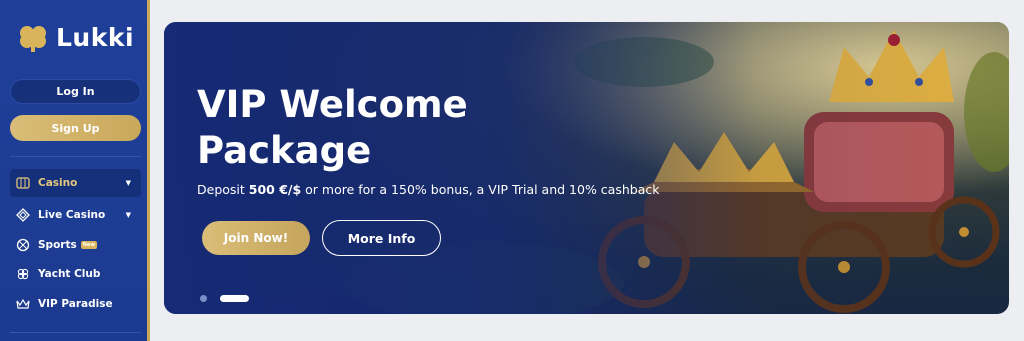 Image resolution: width=1024 pixels, height=341 pixels. What do you see at coordinates (275, 189) in the screenshot?
I see `subtitle-amount: 500 €/$` at bounding box center [275, 189].